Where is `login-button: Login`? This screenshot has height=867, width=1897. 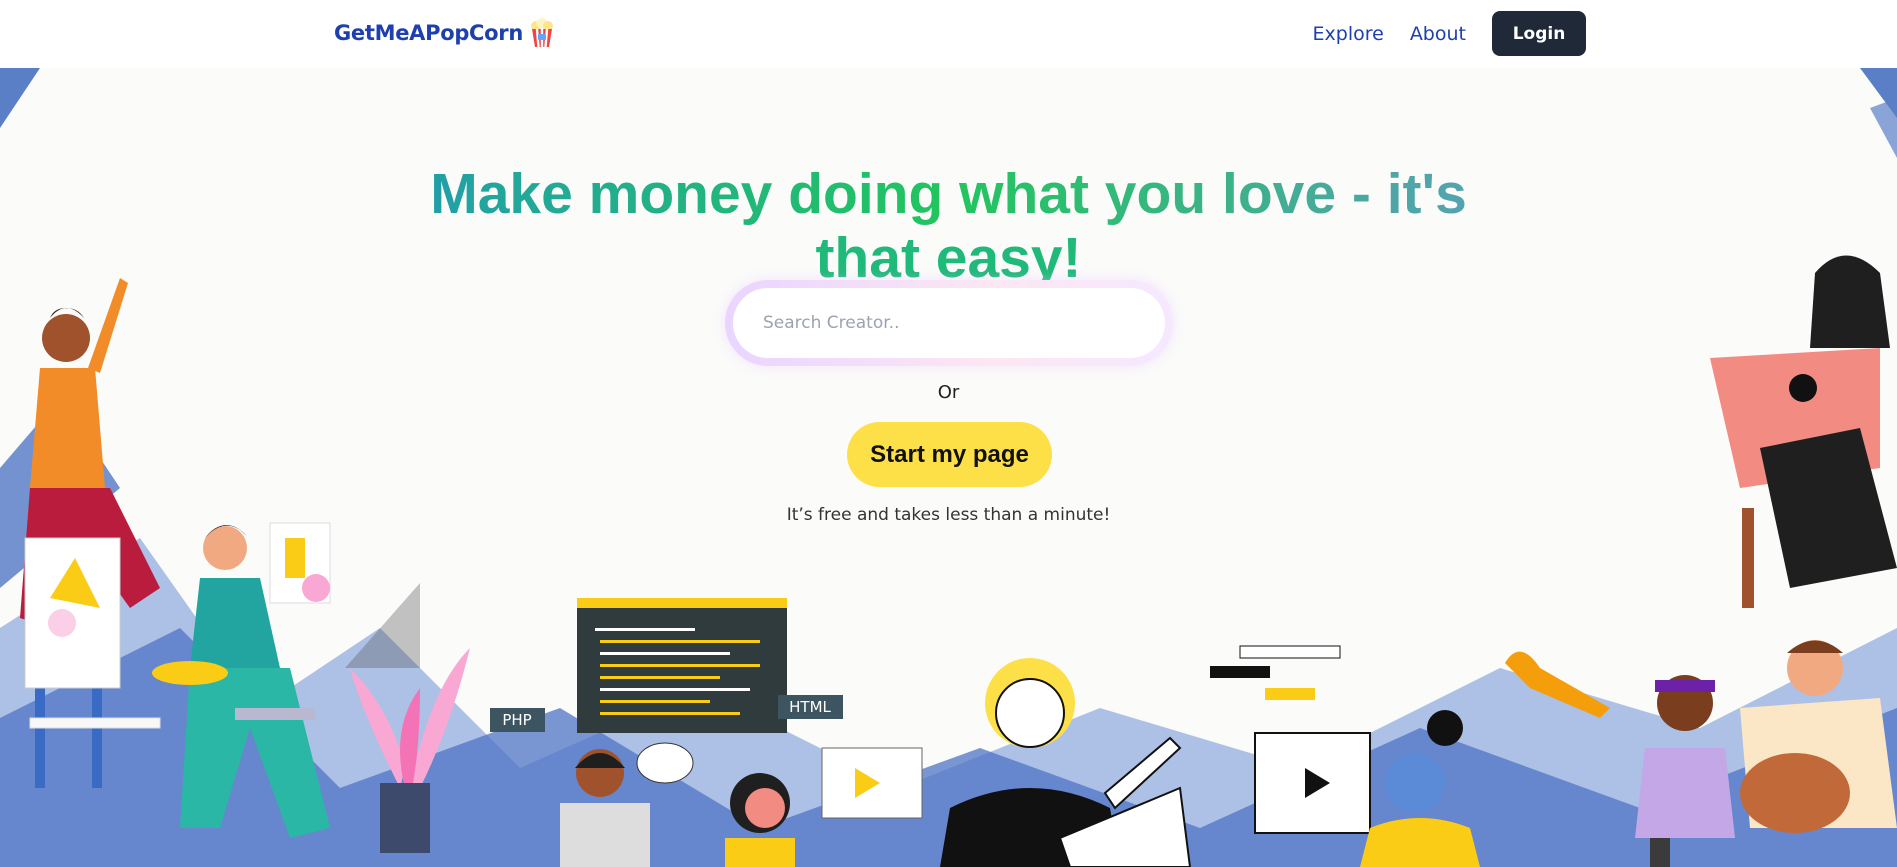 login-button: Login is located at coordinates (1539, 33).